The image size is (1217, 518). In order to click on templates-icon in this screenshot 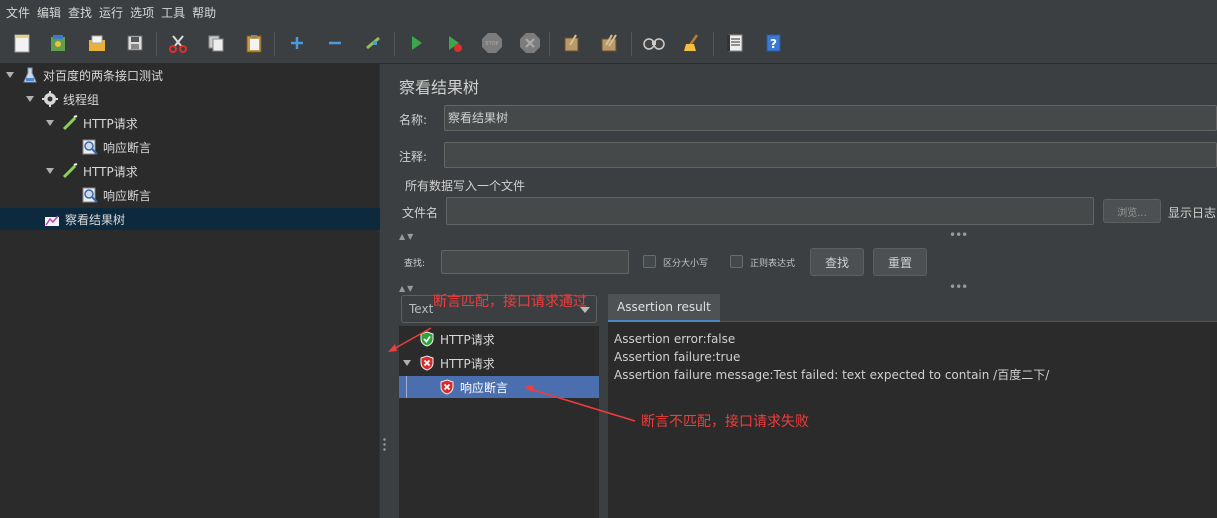, I will do `click(58, 43)`.